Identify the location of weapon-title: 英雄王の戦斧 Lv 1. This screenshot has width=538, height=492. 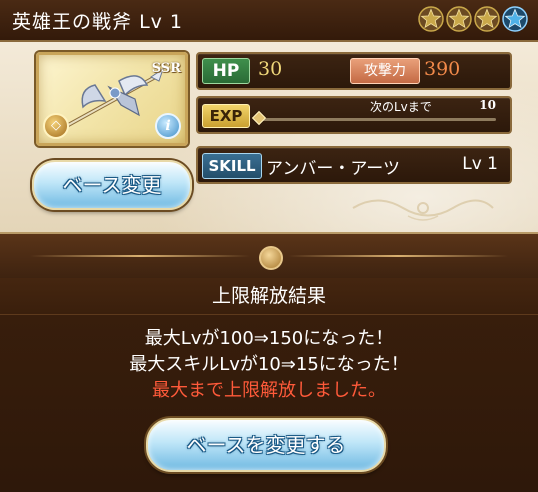
(97, 20).